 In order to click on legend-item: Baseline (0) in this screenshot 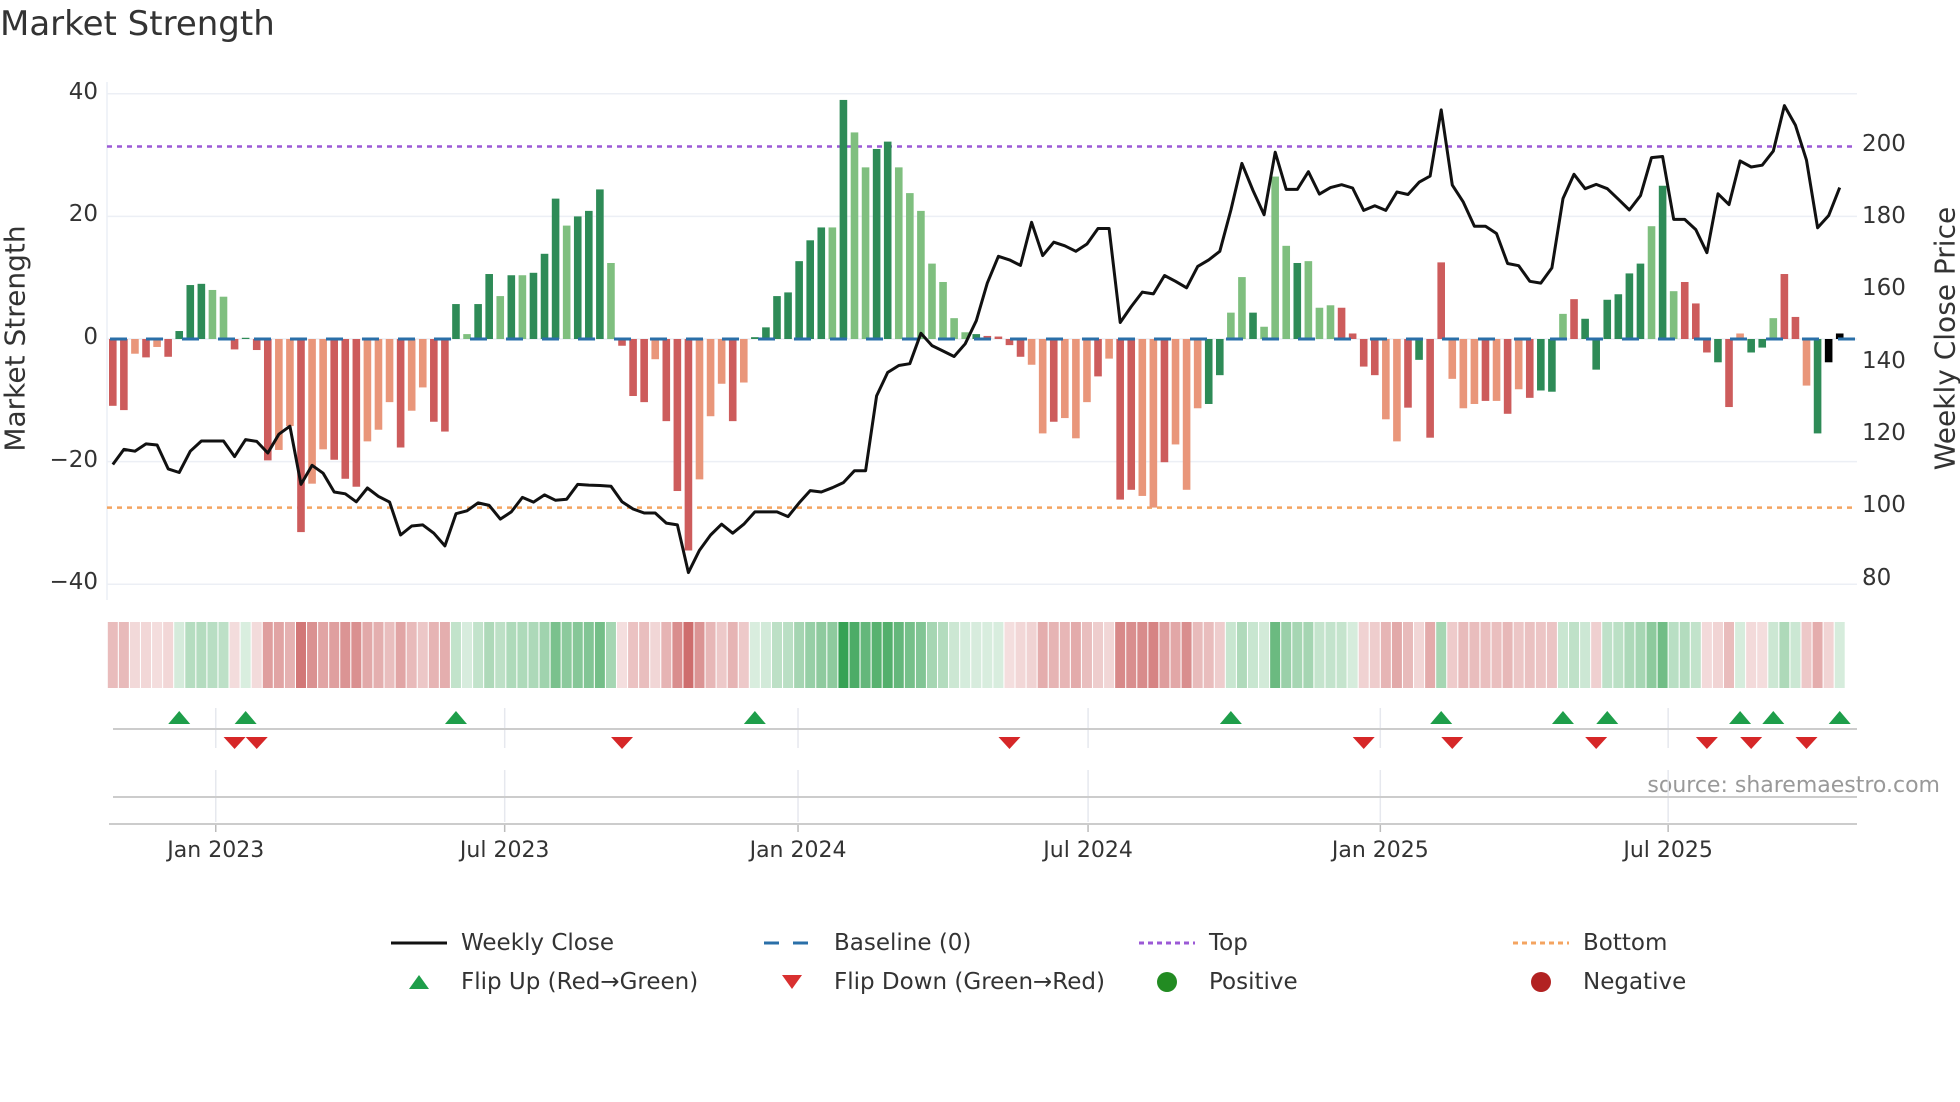, I will do `click(866, 943)`.